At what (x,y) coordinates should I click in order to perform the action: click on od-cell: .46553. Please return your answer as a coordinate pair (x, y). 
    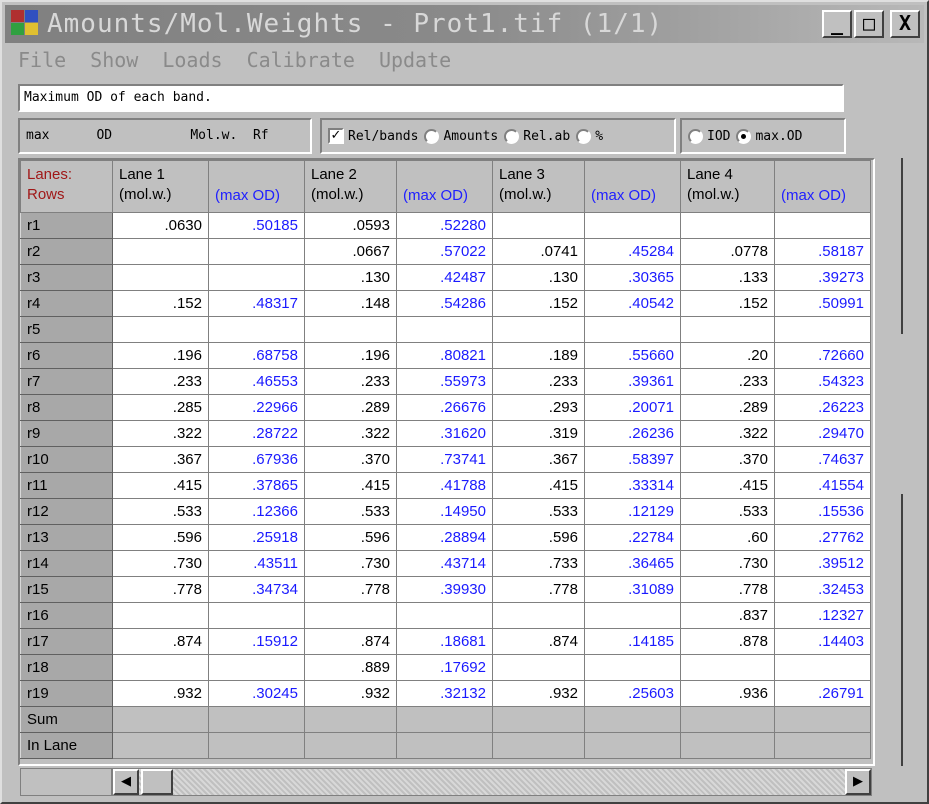
    Looking at the image, I should click on (256, 381).